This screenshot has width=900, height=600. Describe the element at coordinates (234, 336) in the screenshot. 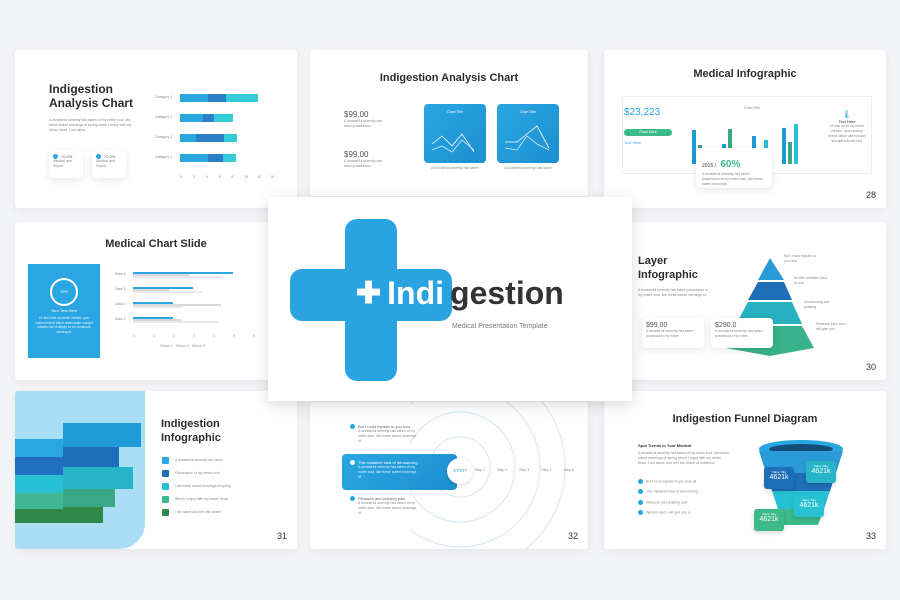

I see `x-tick-label: 5` at that location.